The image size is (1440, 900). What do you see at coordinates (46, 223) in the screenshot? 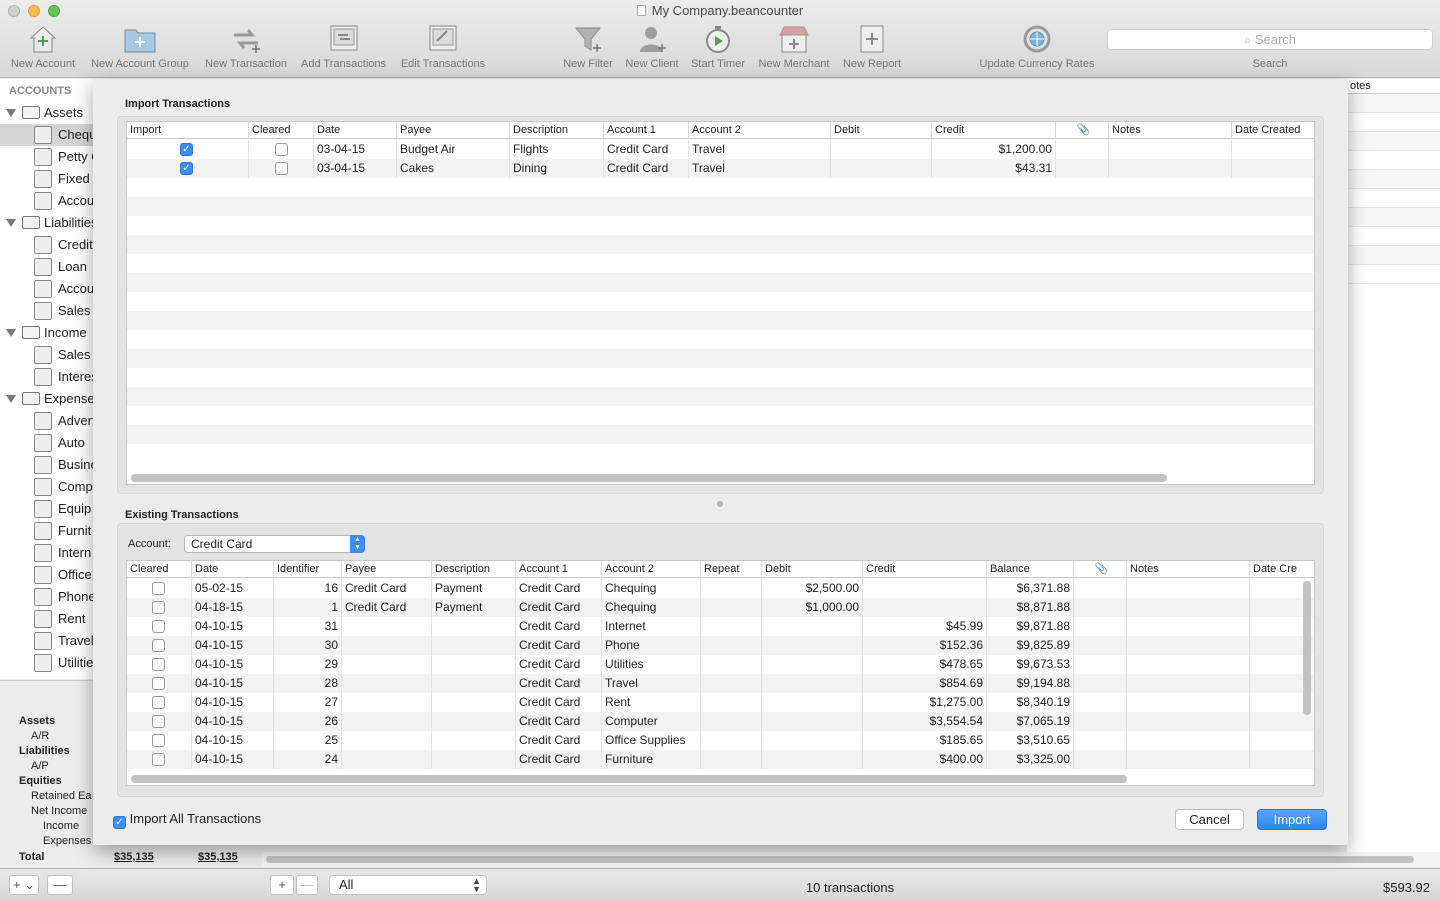
I see `sidebar-group: Liabilities` at bounding box center [46, 223].